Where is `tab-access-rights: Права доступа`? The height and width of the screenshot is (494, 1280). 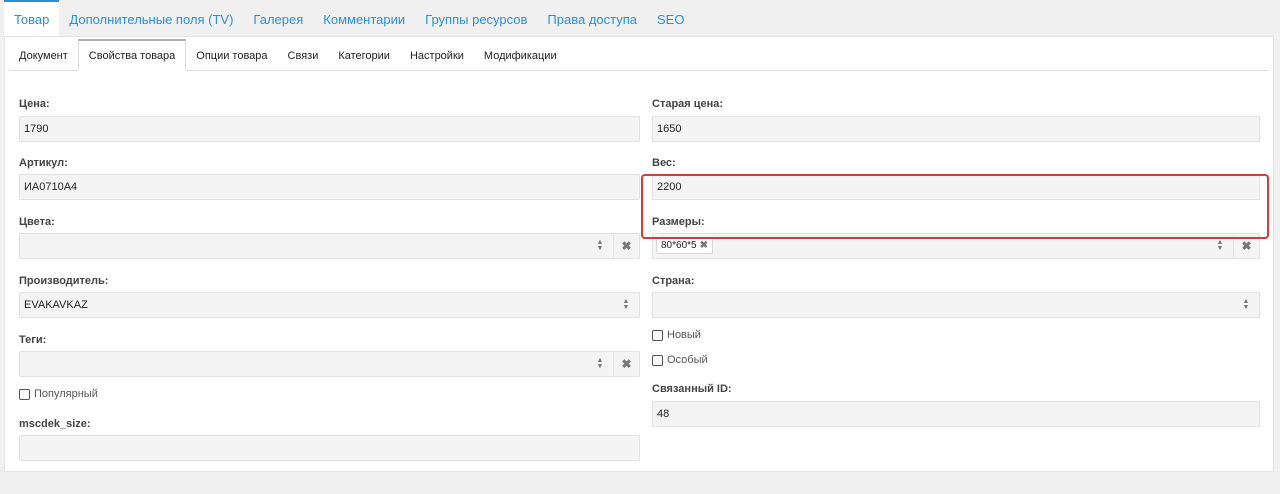 tab-access-rights: Права доступа is located at coordinates (592, 19).